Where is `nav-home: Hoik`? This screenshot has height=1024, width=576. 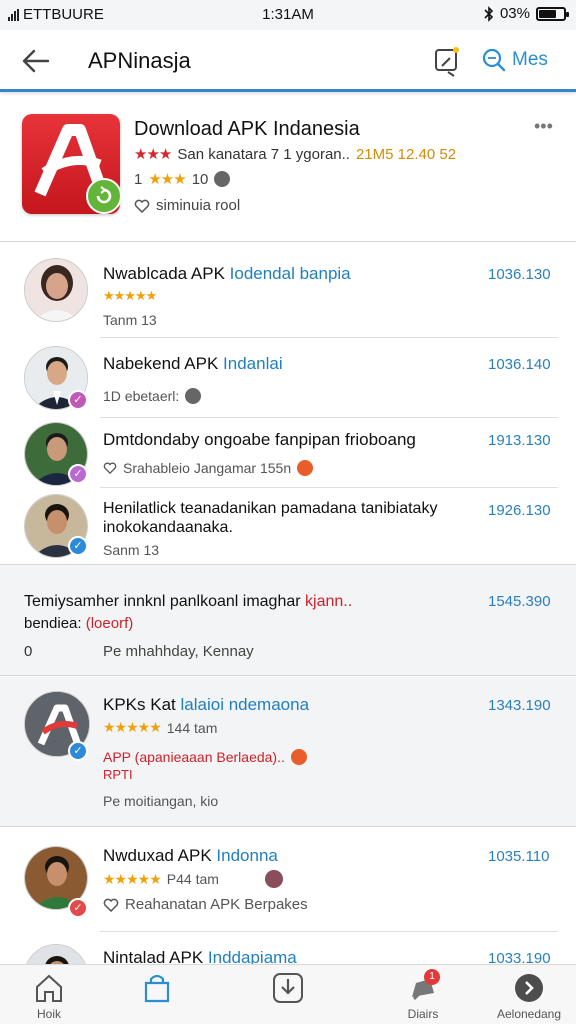
nav-home: Hoik is located at coordinates (49, 996).